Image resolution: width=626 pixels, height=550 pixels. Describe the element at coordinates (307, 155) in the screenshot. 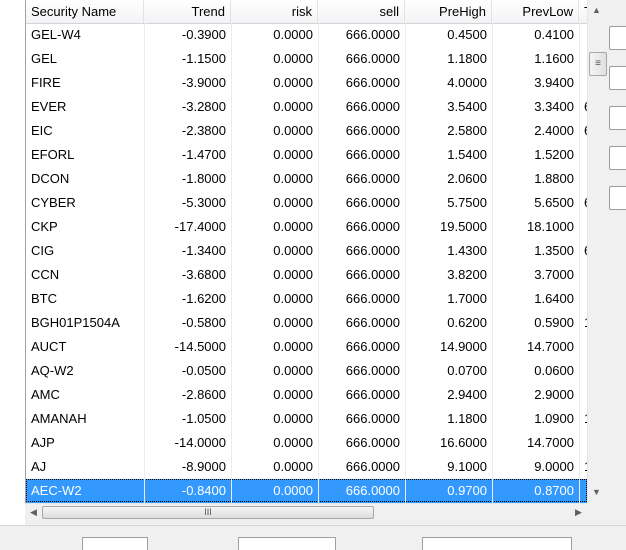

I see `table-row: EFORL -1.4700 0.0000 666.0000 1.5400 1.5200` at that location.